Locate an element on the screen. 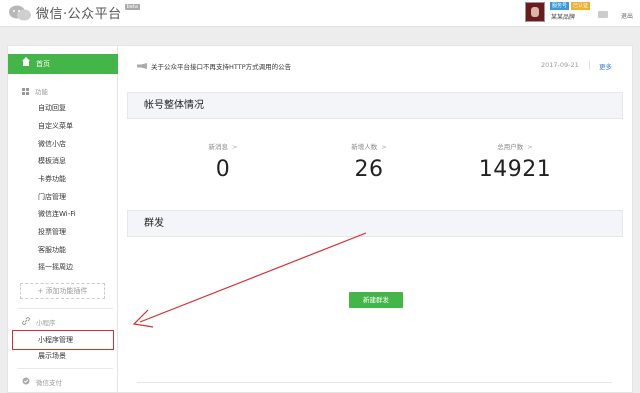 This screenshot has width=640, height=393. speaker-icon is located at coordinates (142, 66).